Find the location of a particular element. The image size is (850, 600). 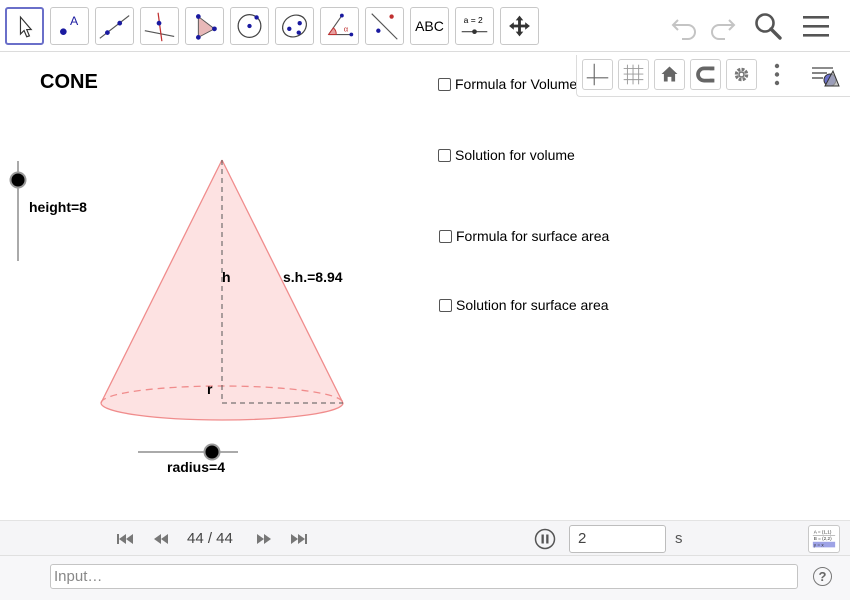

help-button: ? is located at coordinates (822, 576).